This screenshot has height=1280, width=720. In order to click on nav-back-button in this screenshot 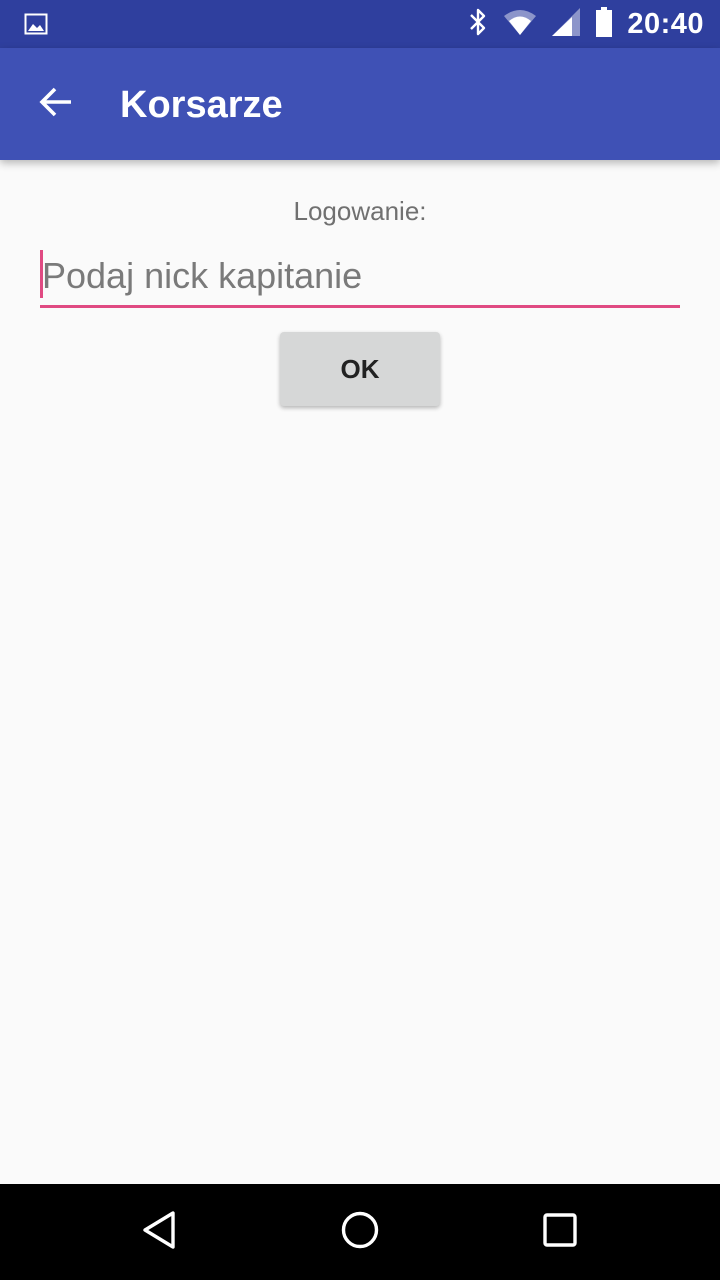, I will do `click(160, 1232)`.